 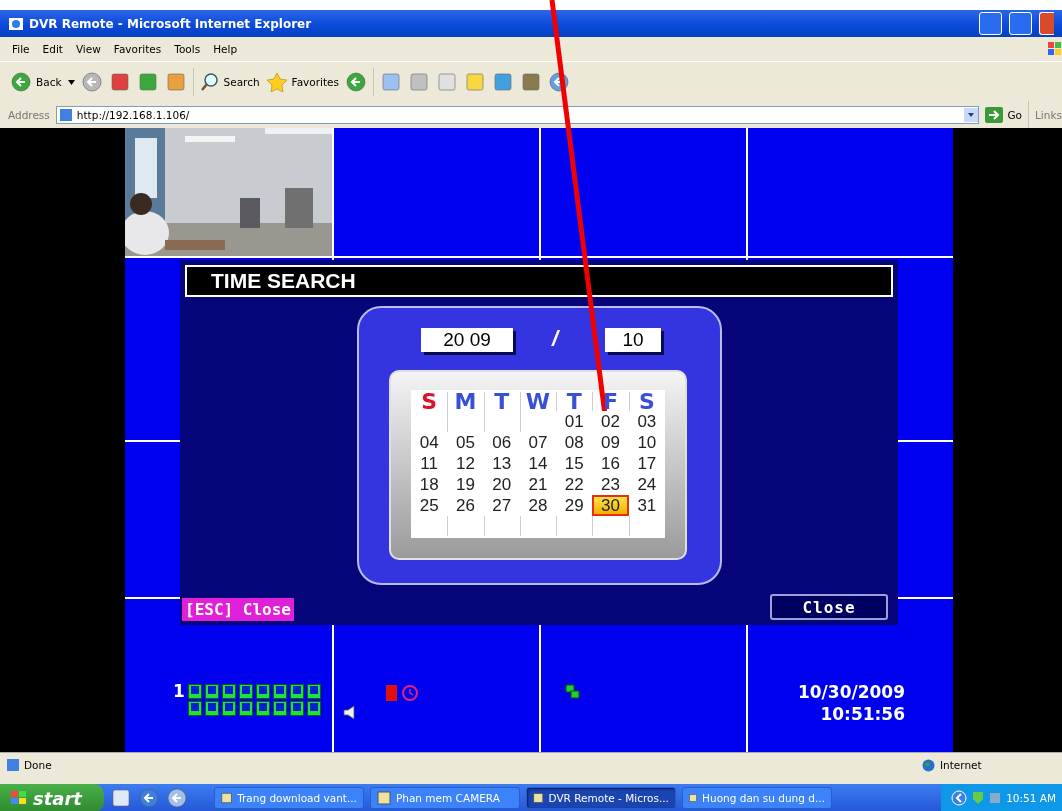 I want to click on ie-logo-icon, so click(x=16, y=23).